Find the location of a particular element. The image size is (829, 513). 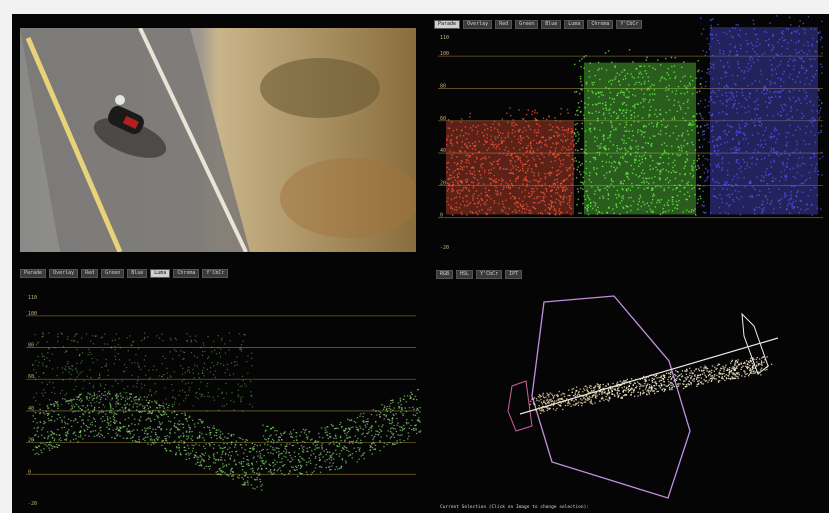

luma-scale-label: 60 is located at coordinates (31, 377).